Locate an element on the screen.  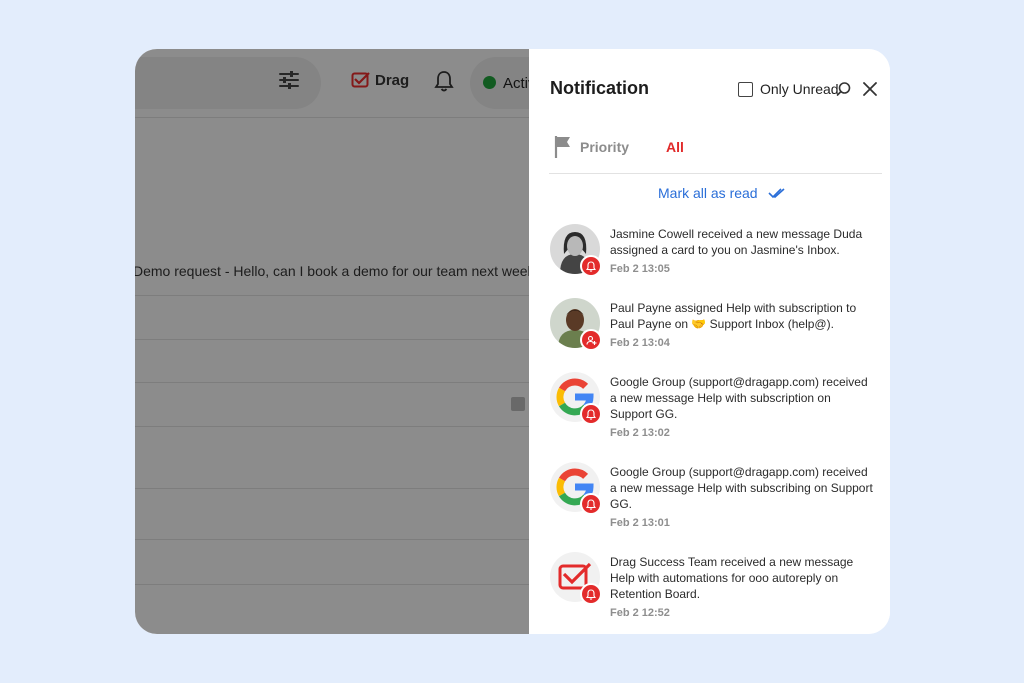
tab-priority: Priority is located at coordinates (591, 147).